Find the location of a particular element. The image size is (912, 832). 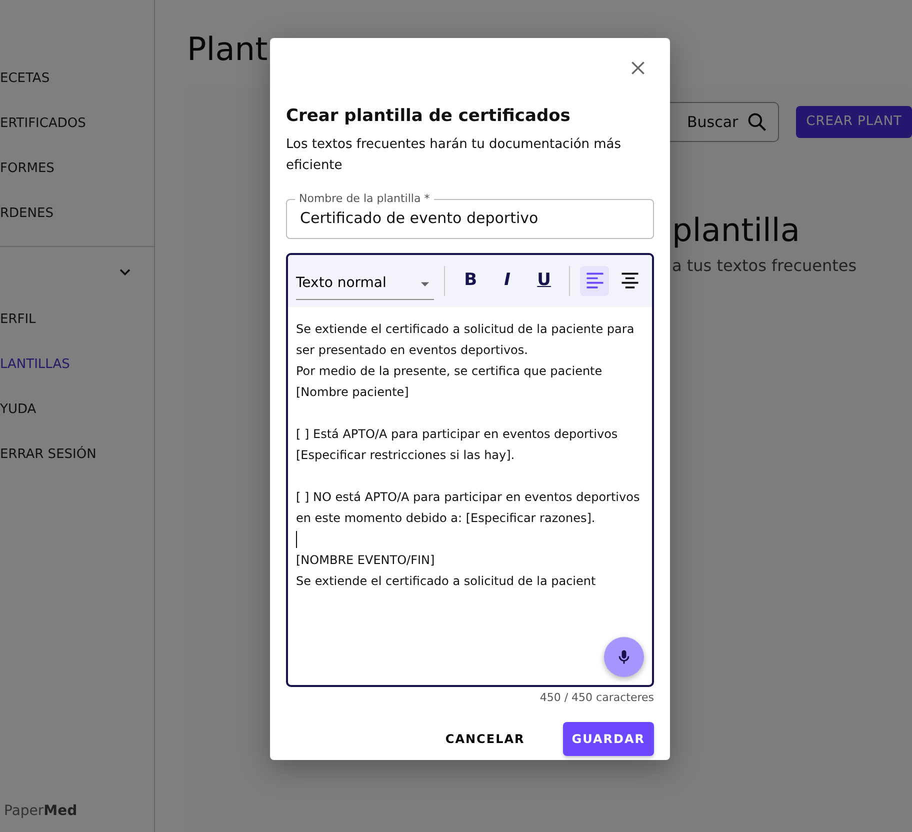

text-line: [ ] Está APTO/A para participar en eventos deportivos [Especificar restricciones si las hay]. is located at coordinates (457, 445).